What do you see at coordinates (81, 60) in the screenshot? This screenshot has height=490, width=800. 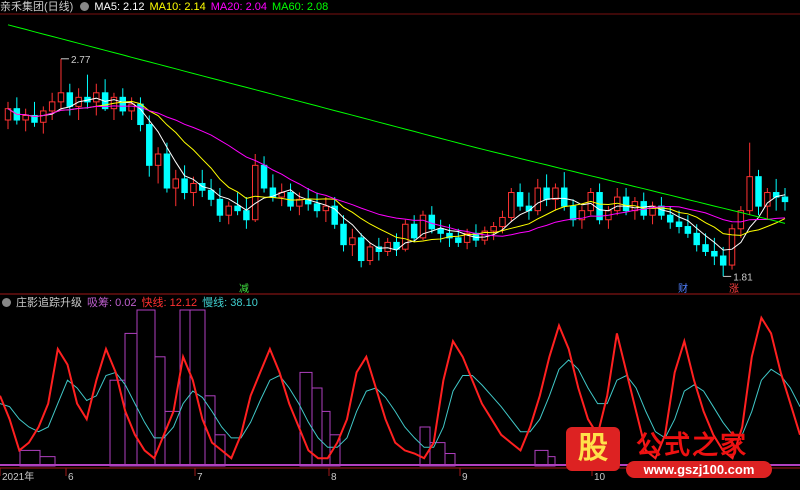 I see `high-label: 2.77` at bounding box center [81, 60].